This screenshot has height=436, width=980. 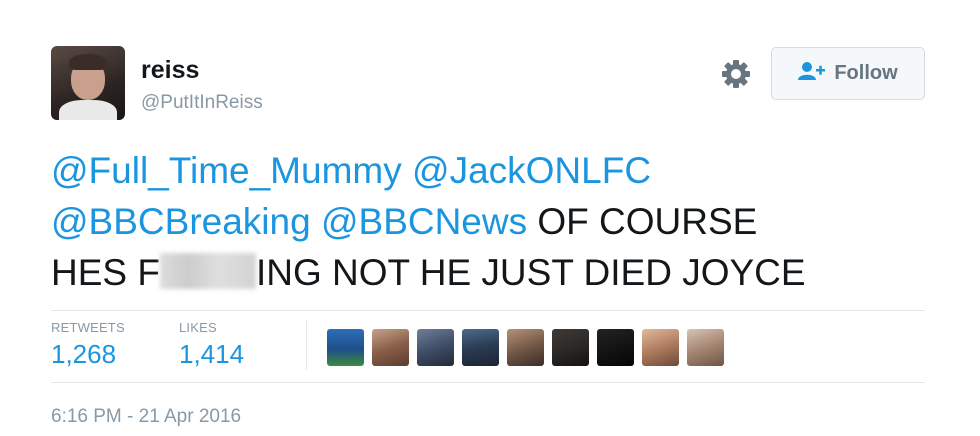 What do you see at coordinates (207, 271) in the screenshot?
I see `censored-word` at bounding box center [207, 271].